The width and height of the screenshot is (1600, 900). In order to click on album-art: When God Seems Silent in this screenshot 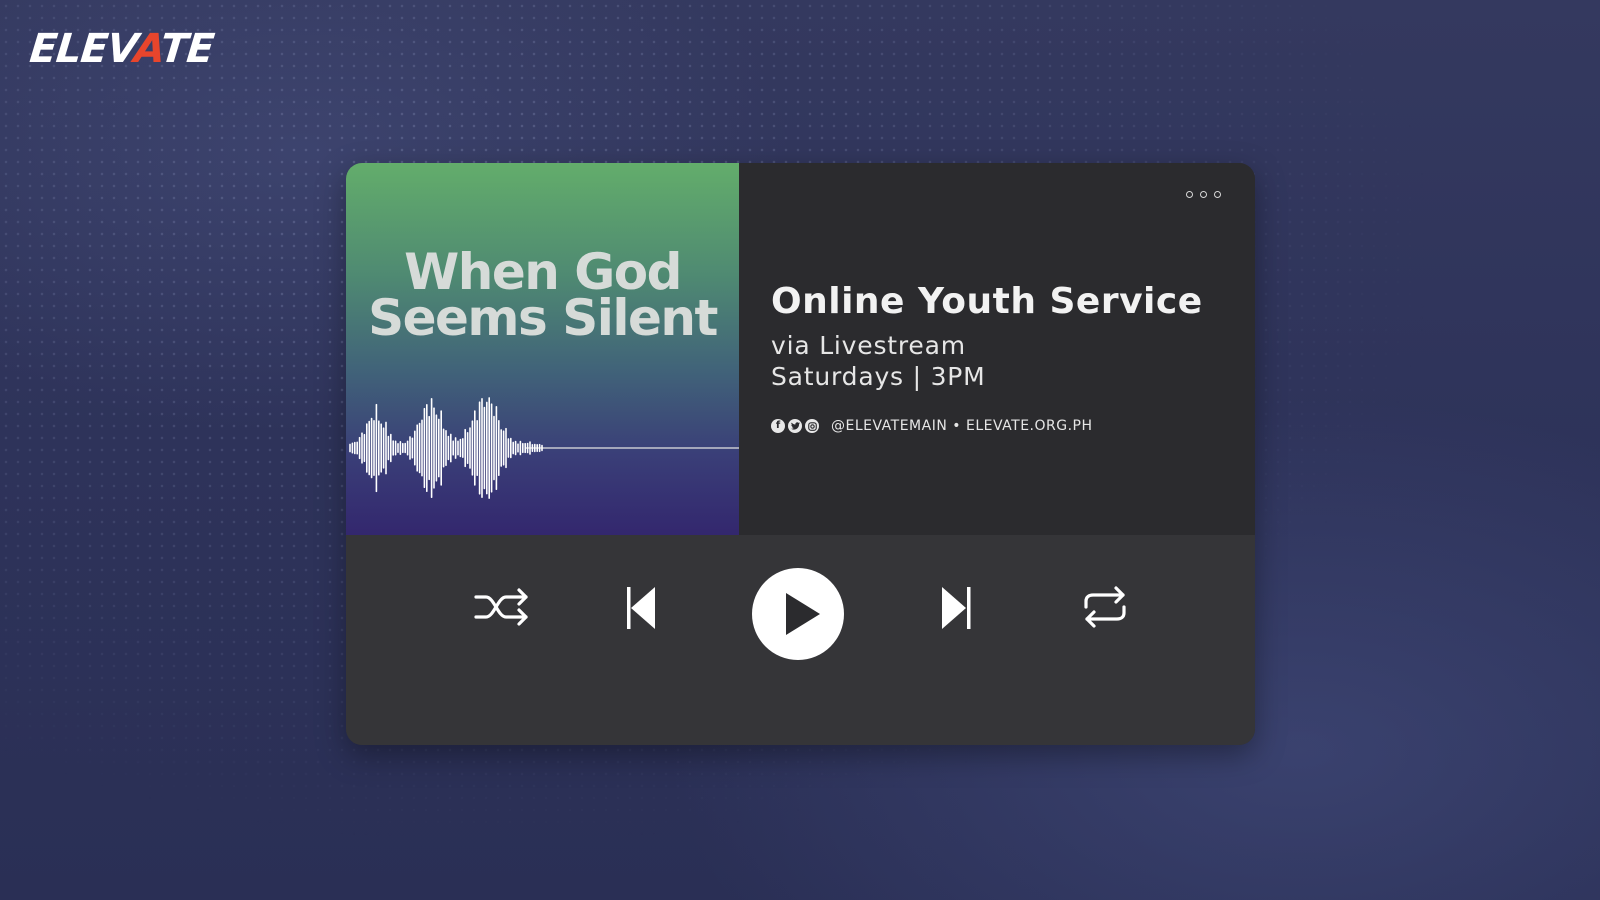, I will do `click(542, 349)`.